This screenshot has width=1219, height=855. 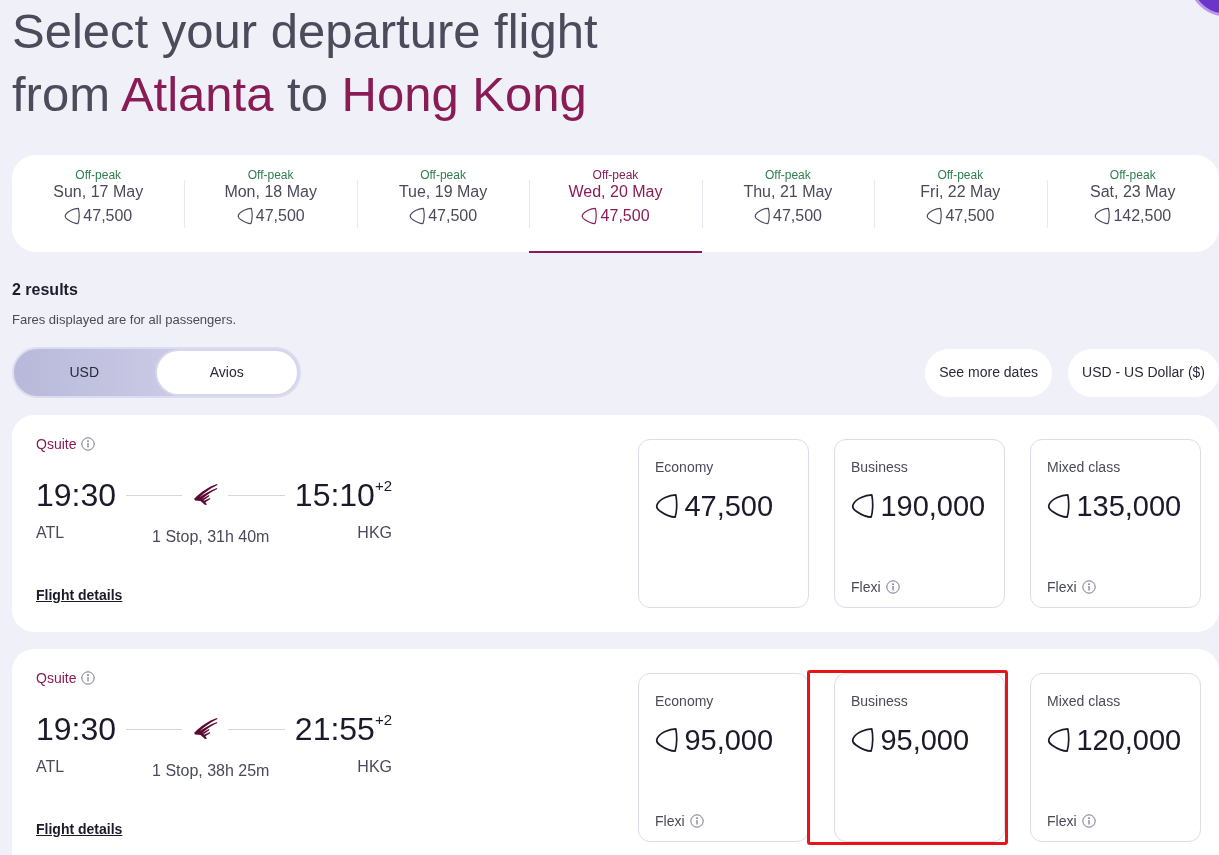 I want to click on tab-price: 142,500, so click(x=1133, y=216).